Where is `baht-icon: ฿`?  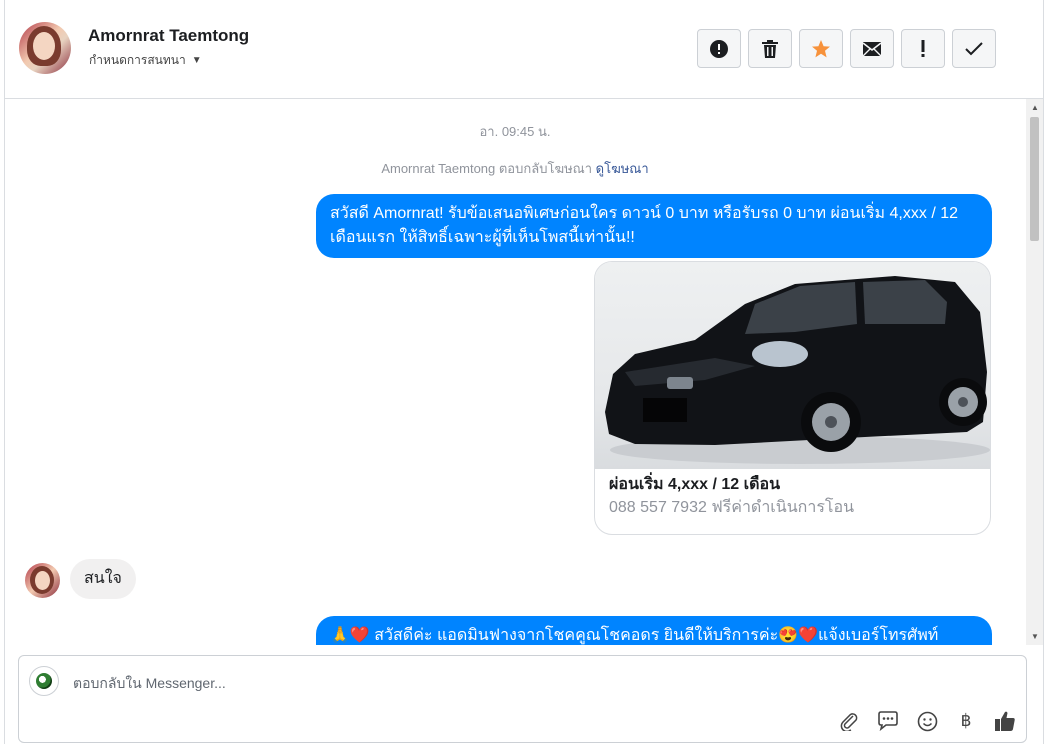 baht-icon: ฿ is located at coordinates (966, 721).